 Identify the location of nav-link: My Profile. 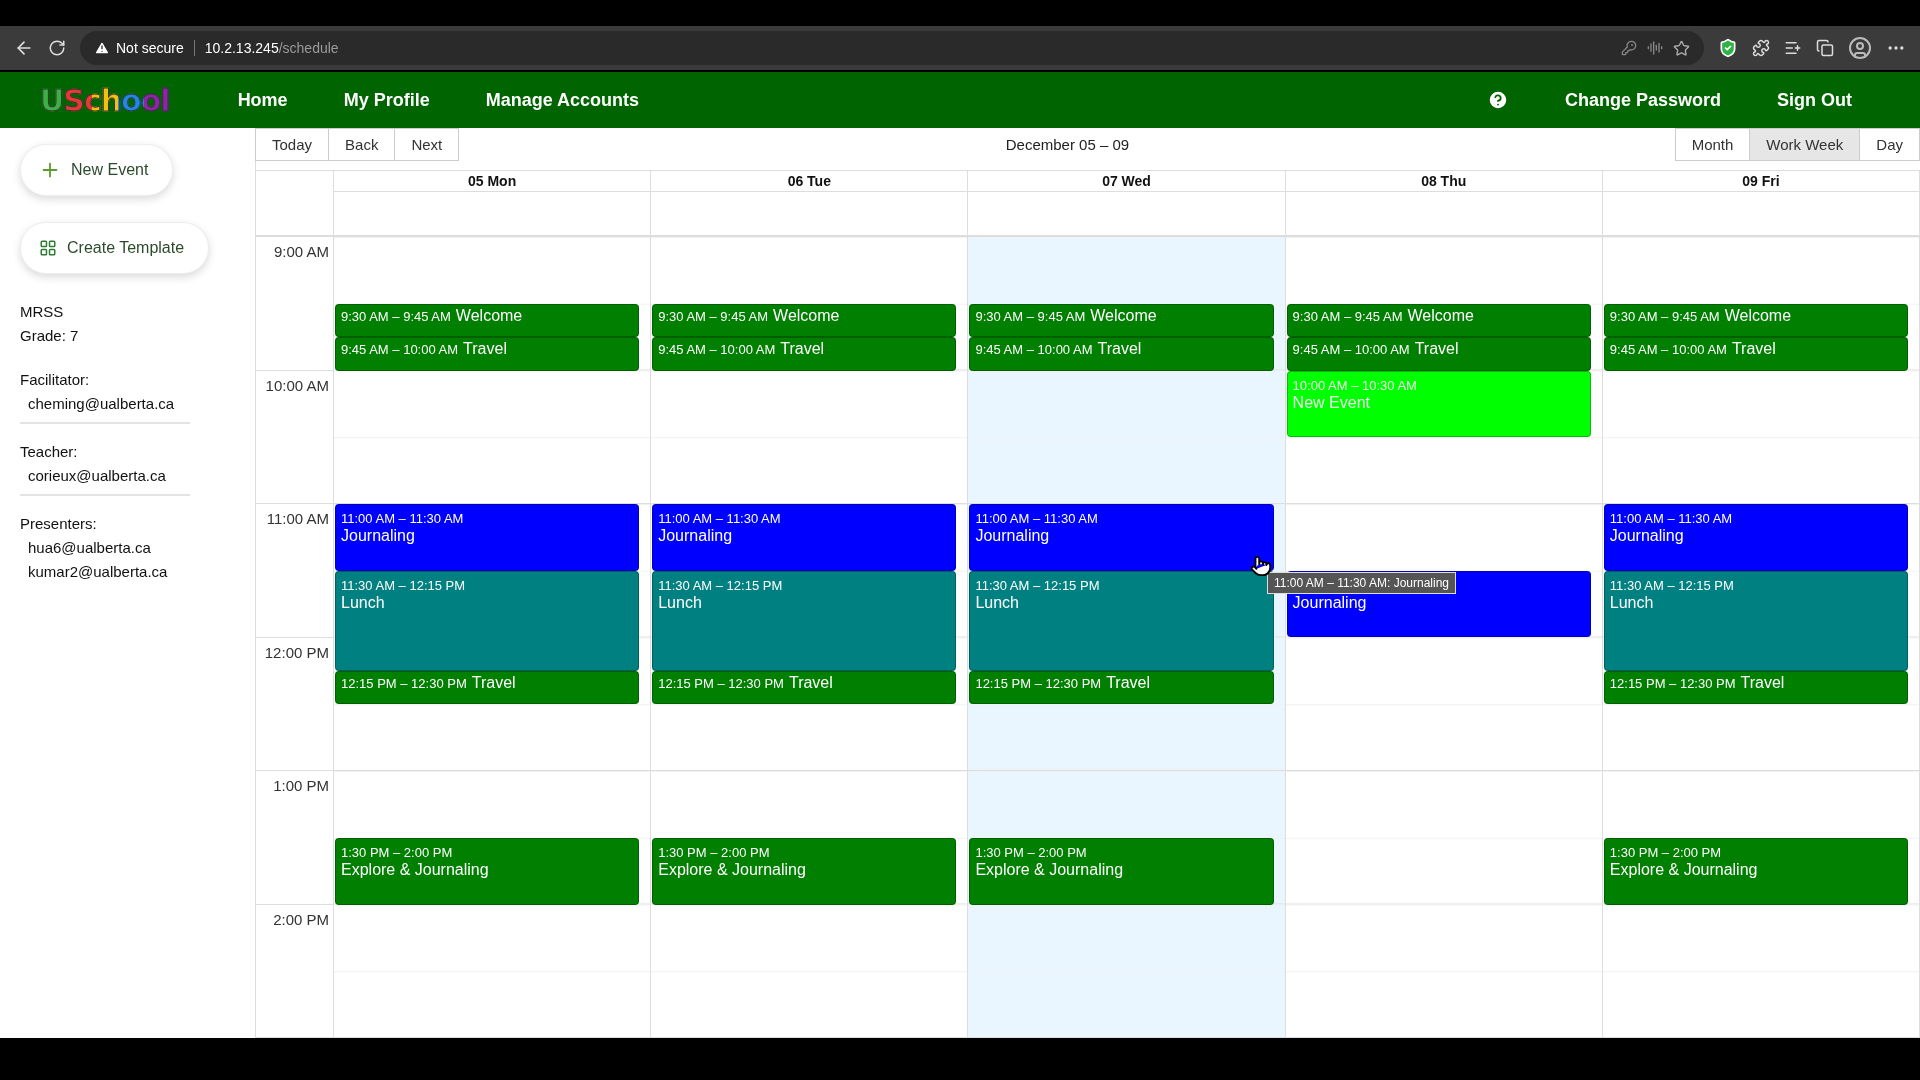
(386, 100).